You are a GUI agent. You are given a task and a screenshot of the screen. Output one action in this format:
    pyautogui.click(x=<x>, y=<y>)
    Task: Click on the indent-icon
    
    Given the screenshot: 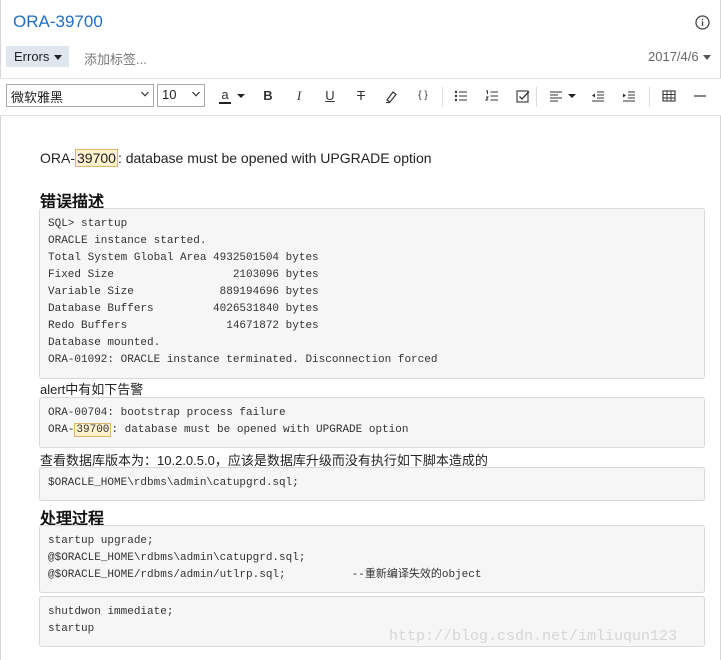 What is the action you would take?
    pyautogui.click(x=629, y=96)
    